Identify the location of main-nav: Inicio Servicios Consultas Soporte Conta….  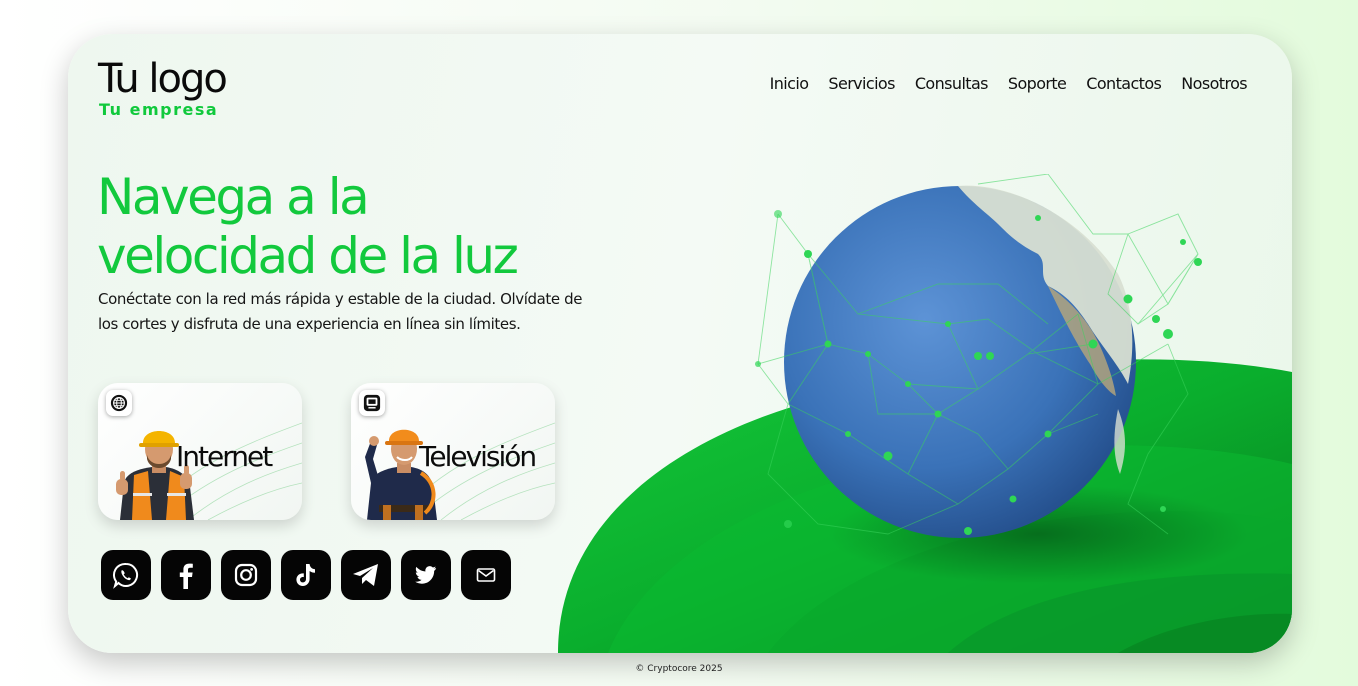
(1009, 83).